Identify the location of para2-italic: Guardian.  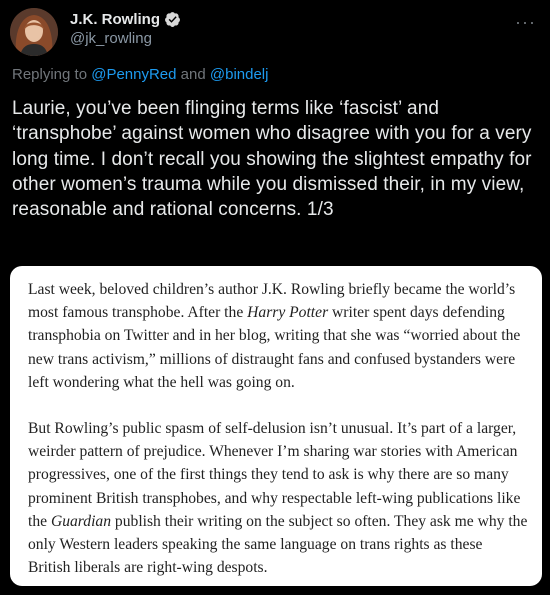
(81, 521).